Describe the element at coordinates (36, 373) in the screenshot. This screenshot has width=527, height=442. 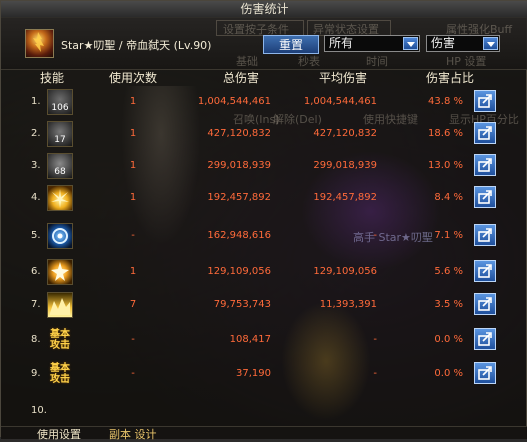
I see `row-index: 9.` at that location.